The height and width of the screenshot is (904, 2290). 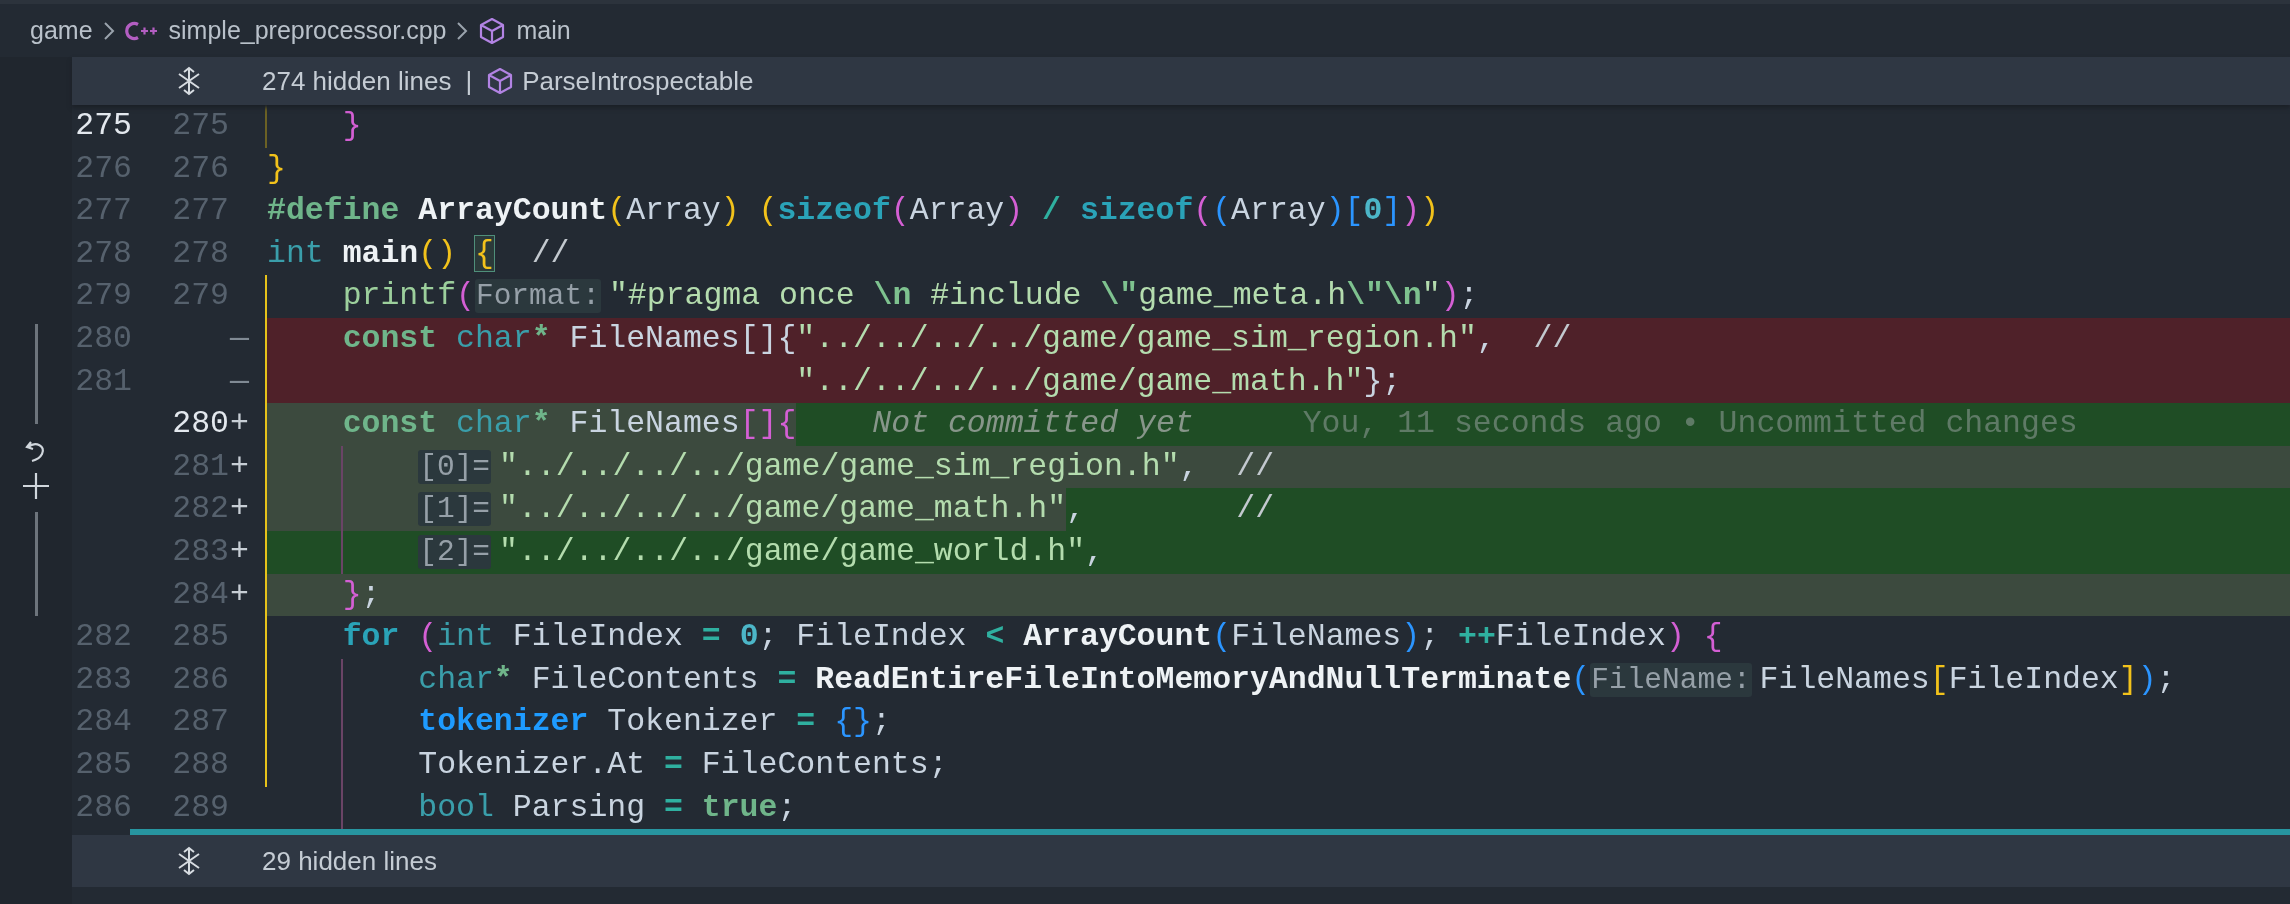 I want to click on code-line: for (int FileIndex = 0; FileIndex < ArrayCount(FileNames); ++FileIndex) {, so click(x=1032, y=637).